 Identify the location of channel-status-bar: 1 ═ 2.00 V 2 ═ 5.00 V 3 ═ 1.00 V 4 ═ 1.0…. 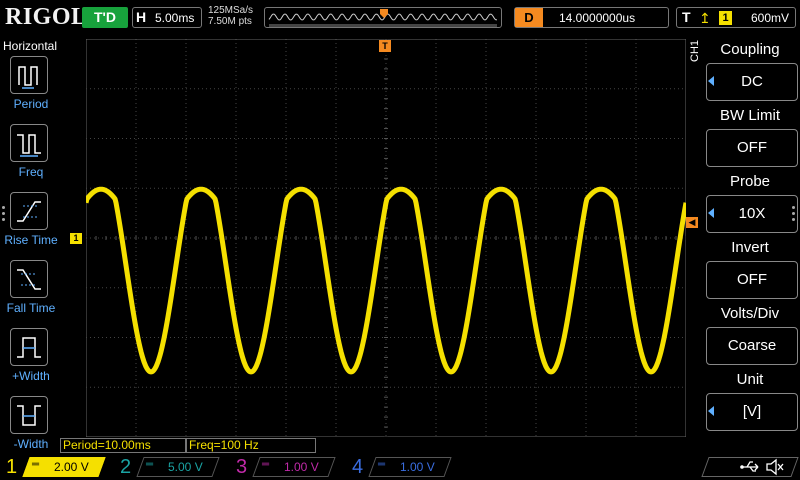
(400, 467).